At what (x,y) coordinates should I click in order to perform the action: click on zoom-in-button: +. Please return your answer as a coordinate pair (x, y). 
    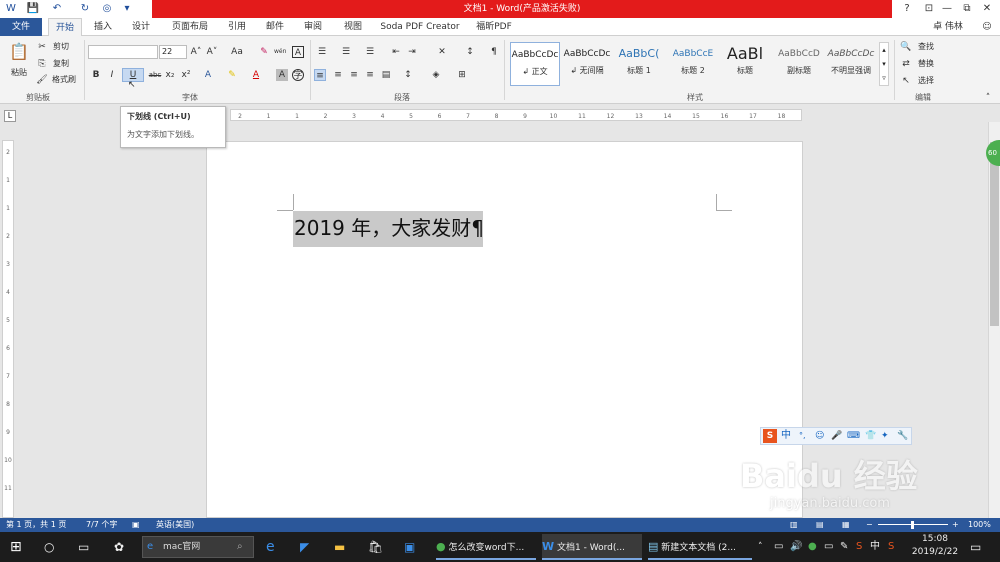
    Looking at the image, I should click on (955, 525).